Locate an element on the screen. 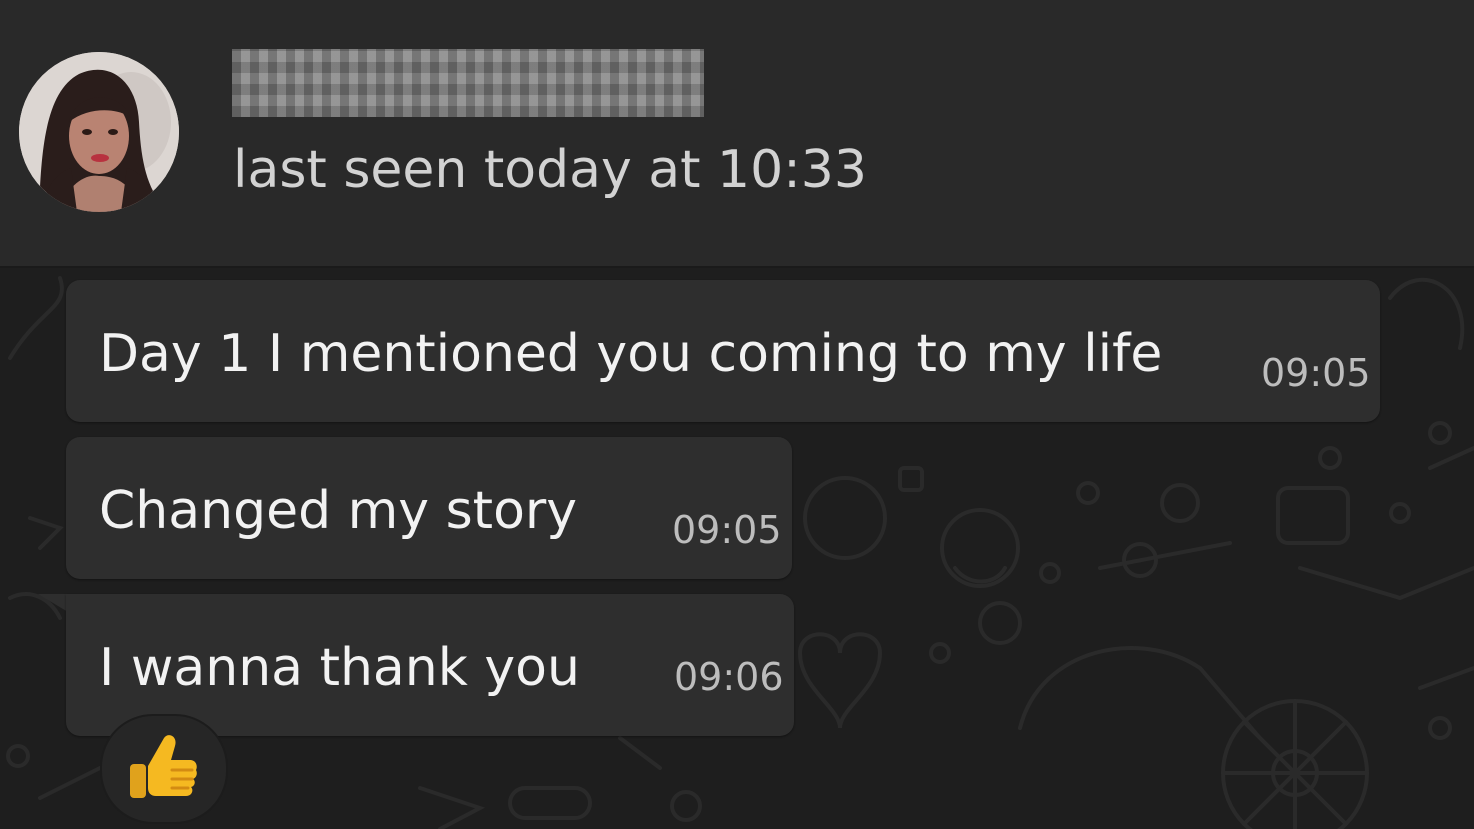 The height and width of the screenshot is (829, 1474). contact-avatar is located at coordinates (99, 132).